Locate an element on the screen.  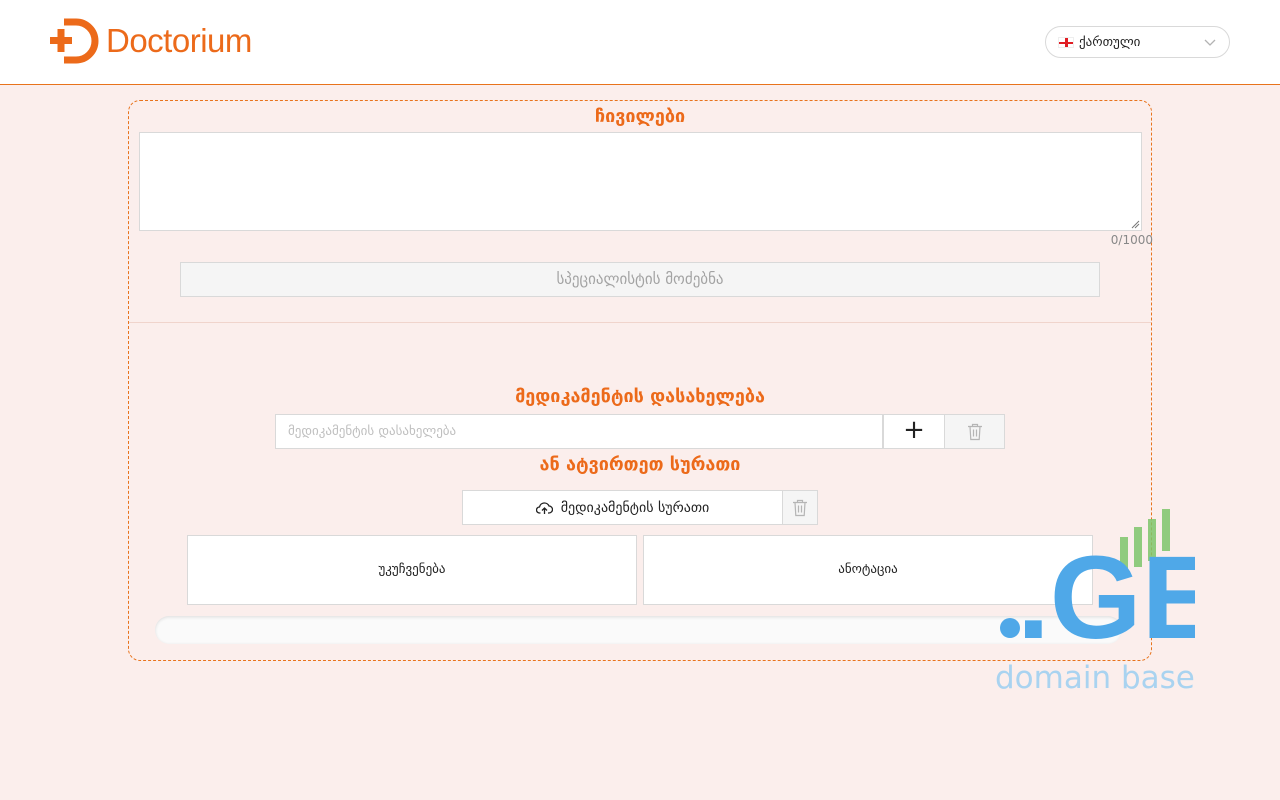
language-selected-label: ქართული is located at coordinates (1110, 42).